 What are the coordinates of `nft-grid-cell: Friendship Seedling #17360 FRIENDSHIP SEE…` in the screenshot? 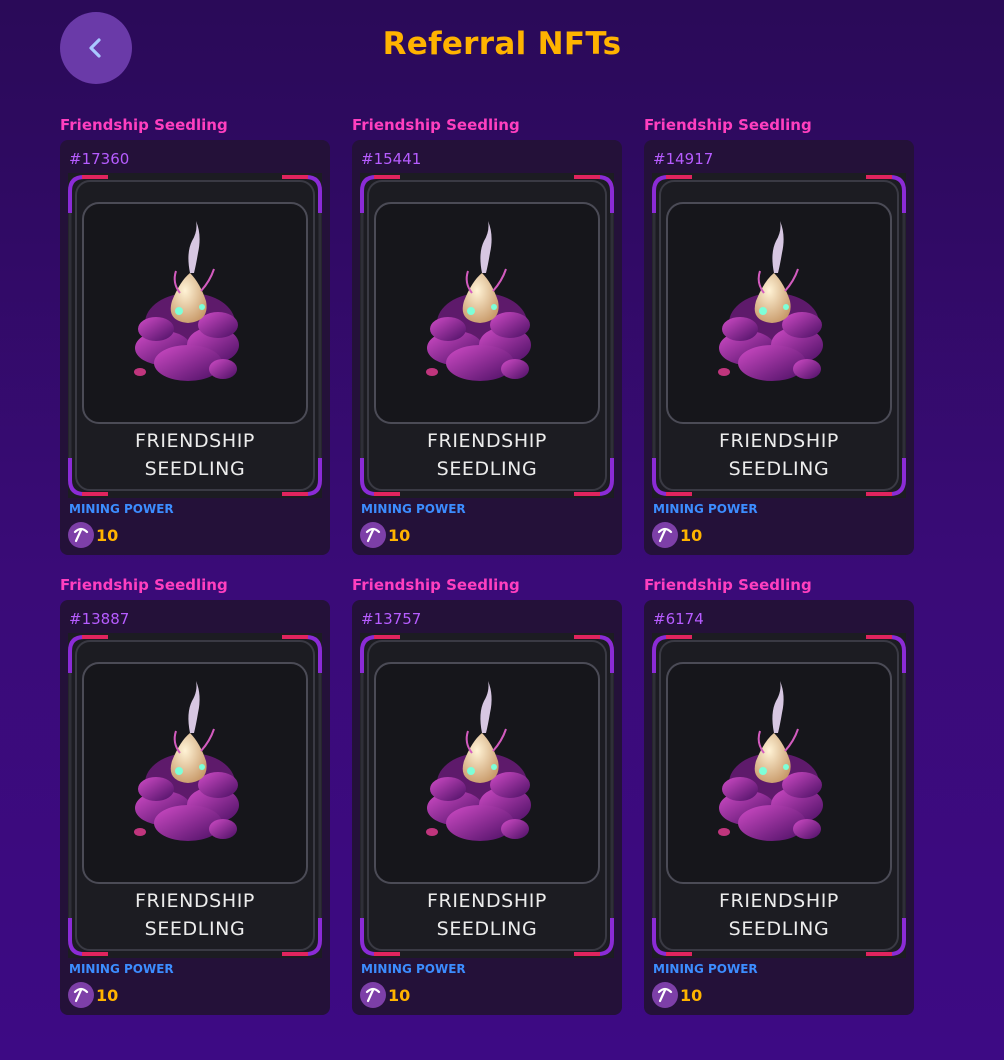 It's located at (196, 334).